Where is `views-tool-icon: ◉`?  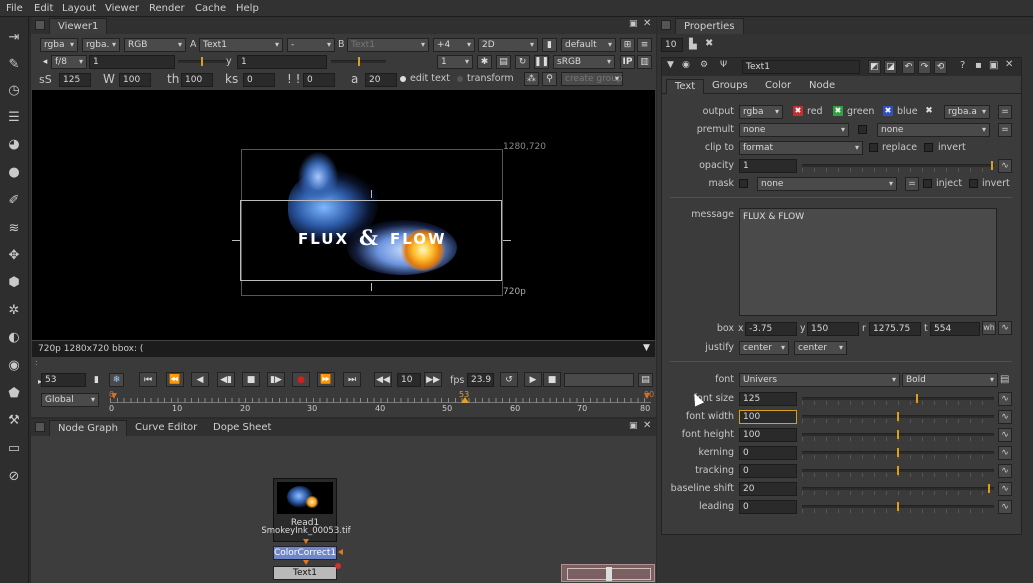 views-tool-icon: ◉ is located at coordinates (14, 365).